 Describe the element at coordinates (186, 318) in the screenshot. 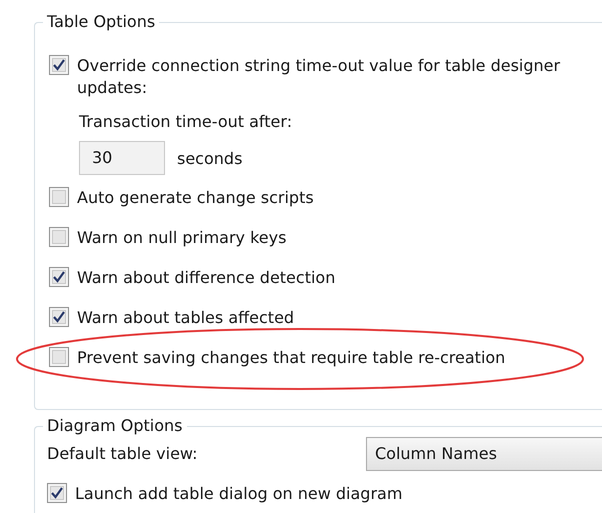

I see `option-label: Warn about tables affected` at that location.